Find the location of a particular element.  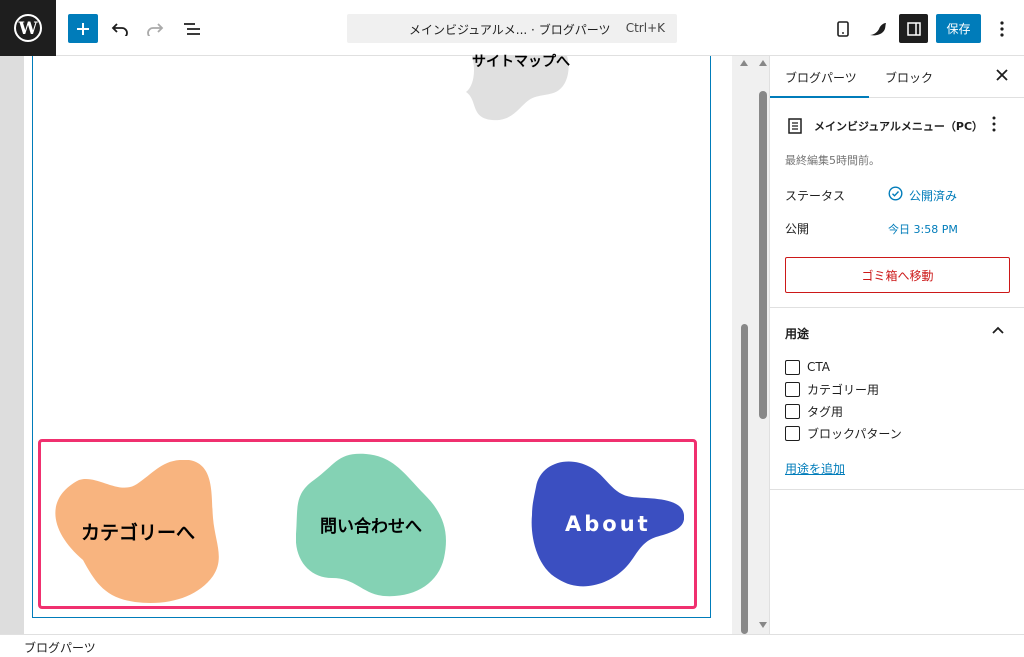

post-actions-button is located at coordinates (994, 125).